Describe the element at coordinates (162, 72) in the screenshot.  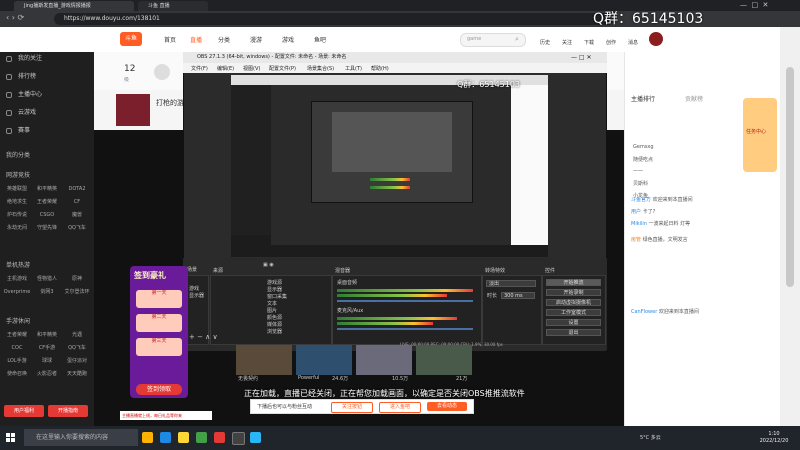
I see `gift-icon` at that location.